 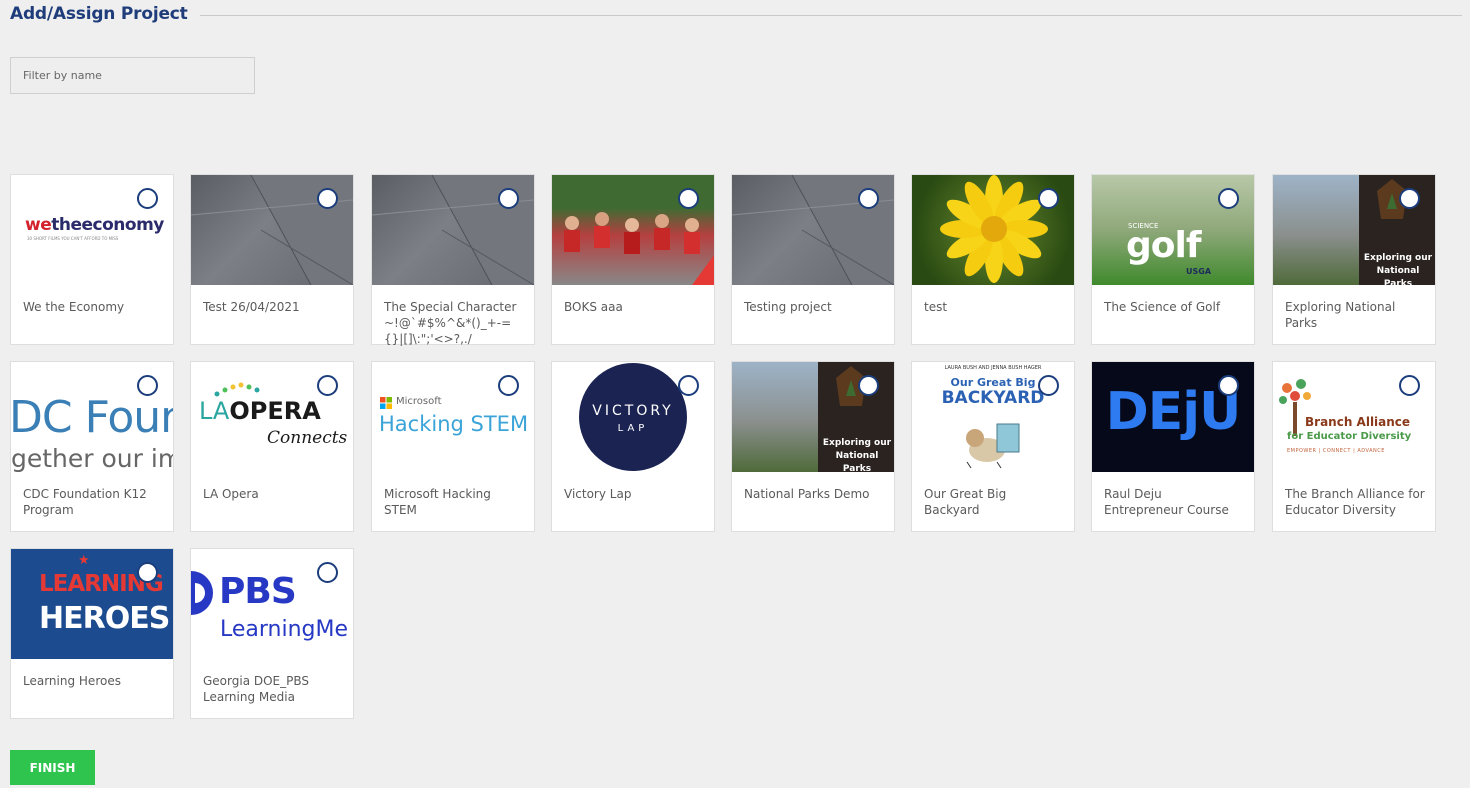 I want to click on project-name: Test 26/04/2021, so click(x=251, y=307).